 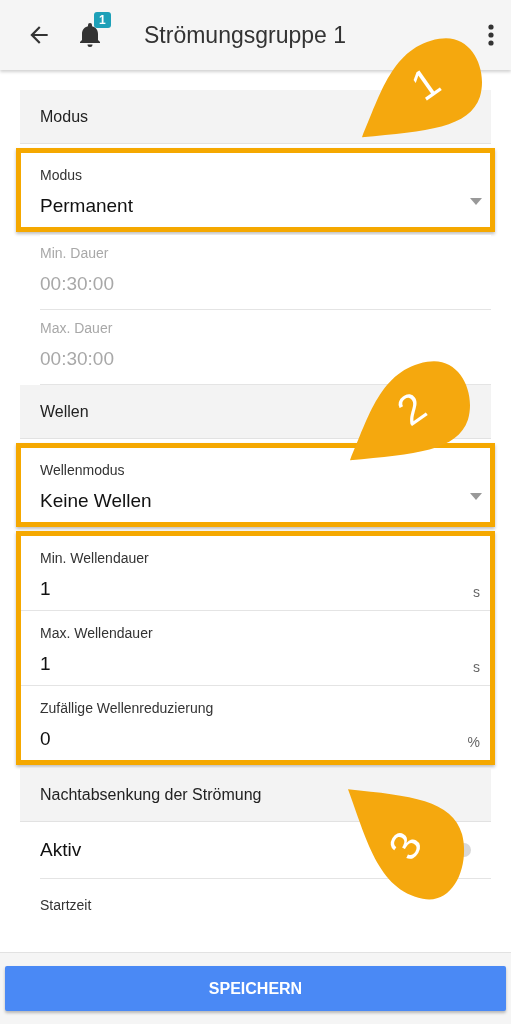 What do you see at coordinates (66, 905) in the screenshot?
I see `field-label: Startzeit` at bounding box center [66, 905].